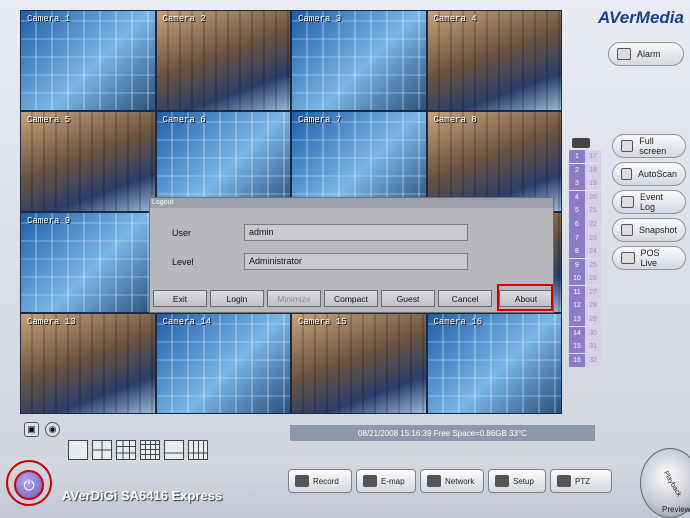  Describe the element at coordinates (577, 333) in the screenshot. I see `channel-button: 14` at that location.